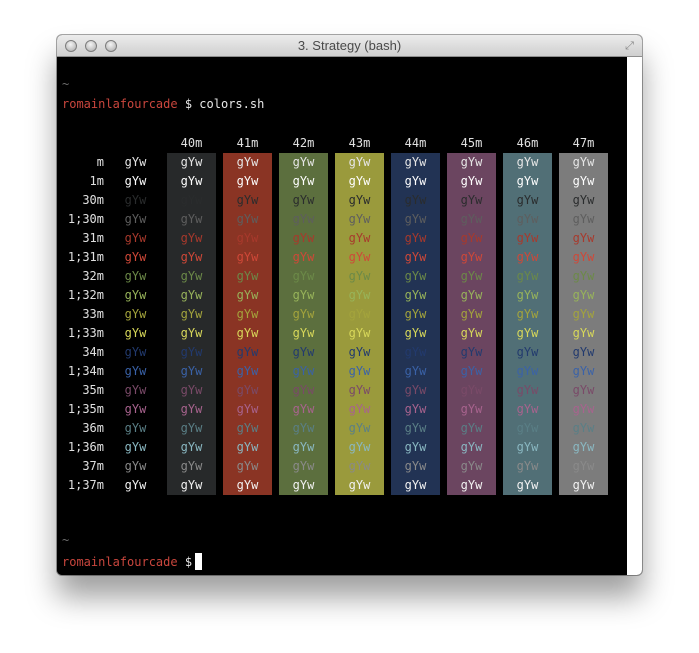 Image resolution: width=699 pixels, height=653 pixels. I want to click on row-label: 1;35m, so click(85, 409).